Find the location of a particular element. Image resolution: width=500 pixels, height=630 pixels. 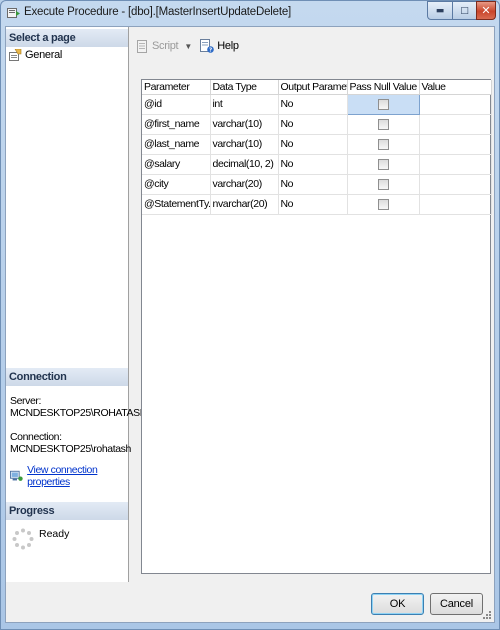

table-row: @id int No is located at coordinates (317, 104).